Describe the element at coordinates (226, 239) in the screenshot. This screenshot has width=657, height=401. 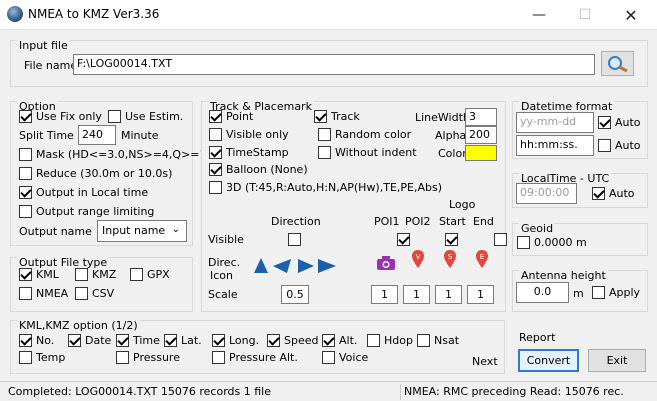
I see `visible-row-label: Visible` at that location.